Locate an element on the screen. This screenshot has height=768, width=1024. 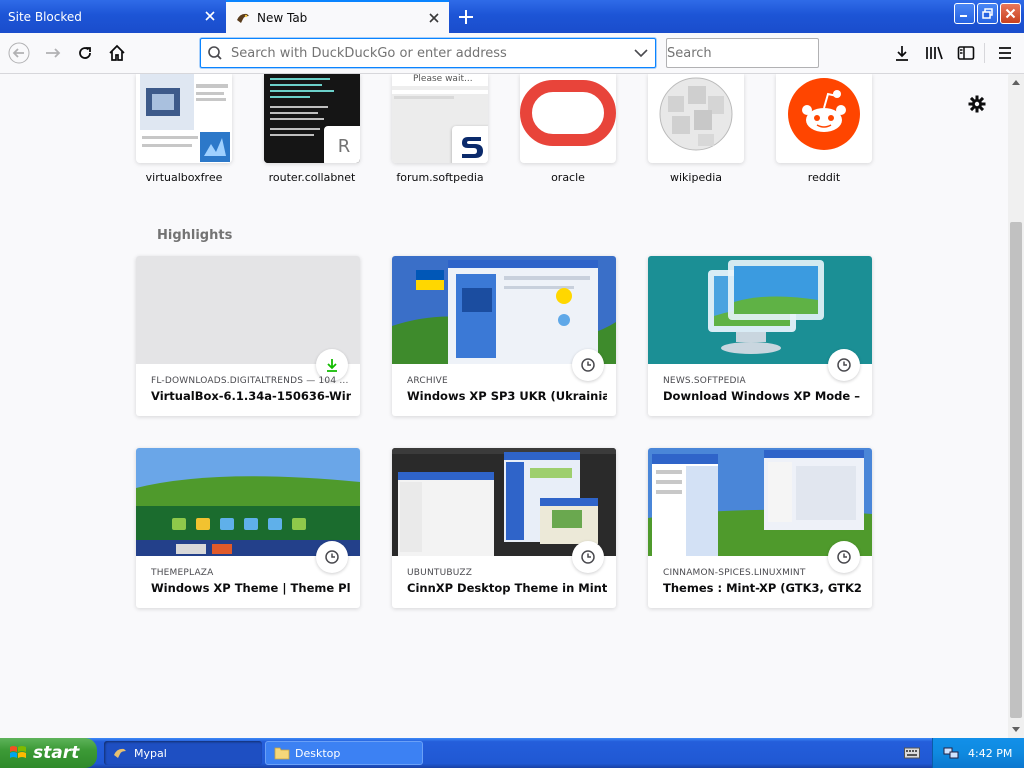
scroll-down-arrow-icon is located at coordinates (1016, 730).